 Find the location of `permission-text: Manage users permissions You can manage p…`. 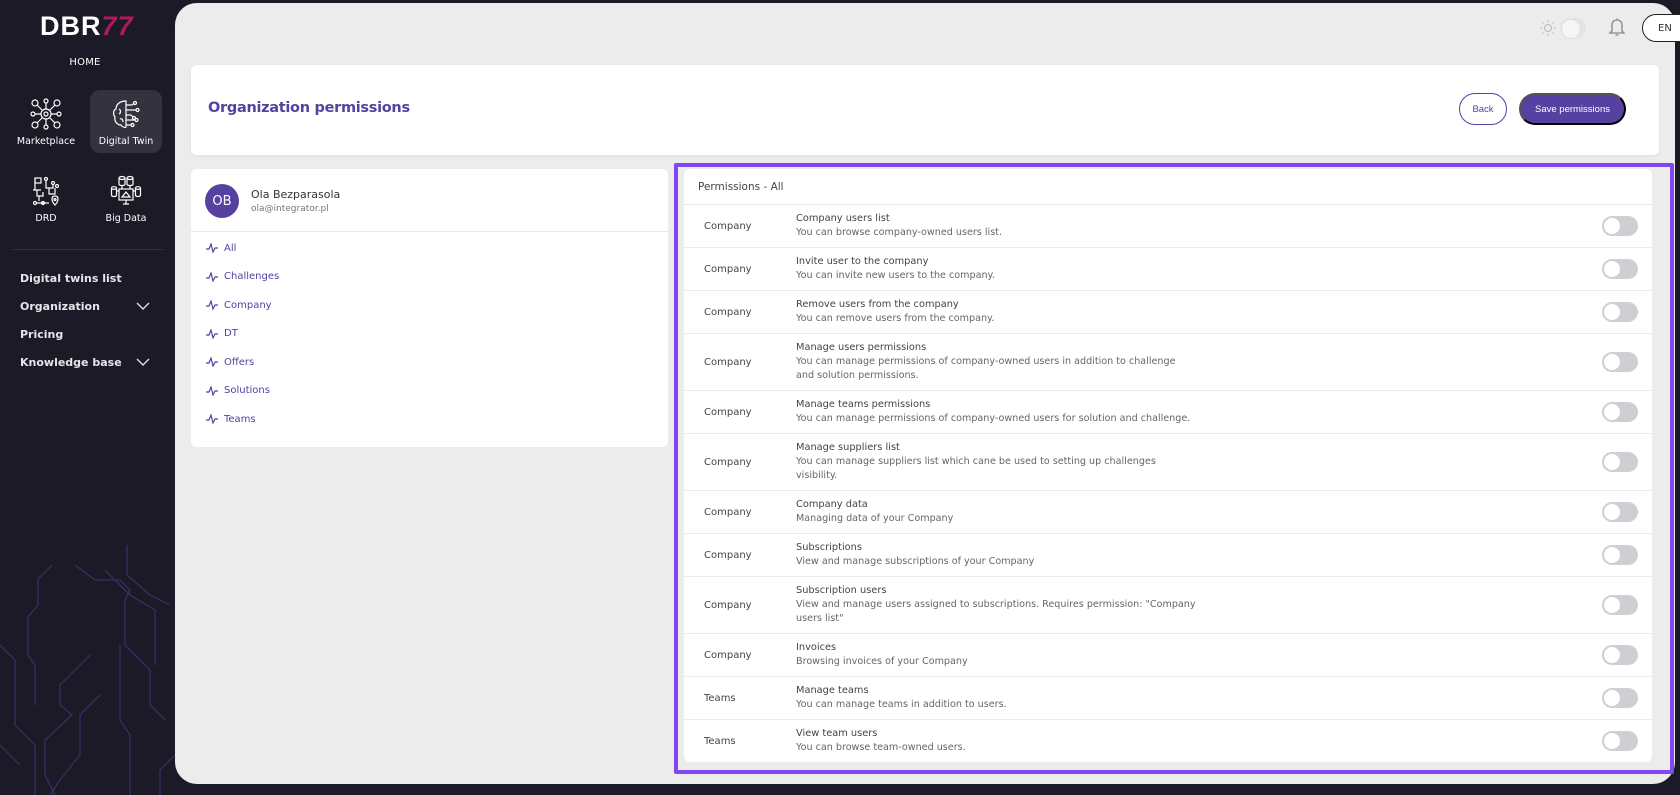

permission-text: Manage users permissions You can manage p… is located at coordinates (996, 362).